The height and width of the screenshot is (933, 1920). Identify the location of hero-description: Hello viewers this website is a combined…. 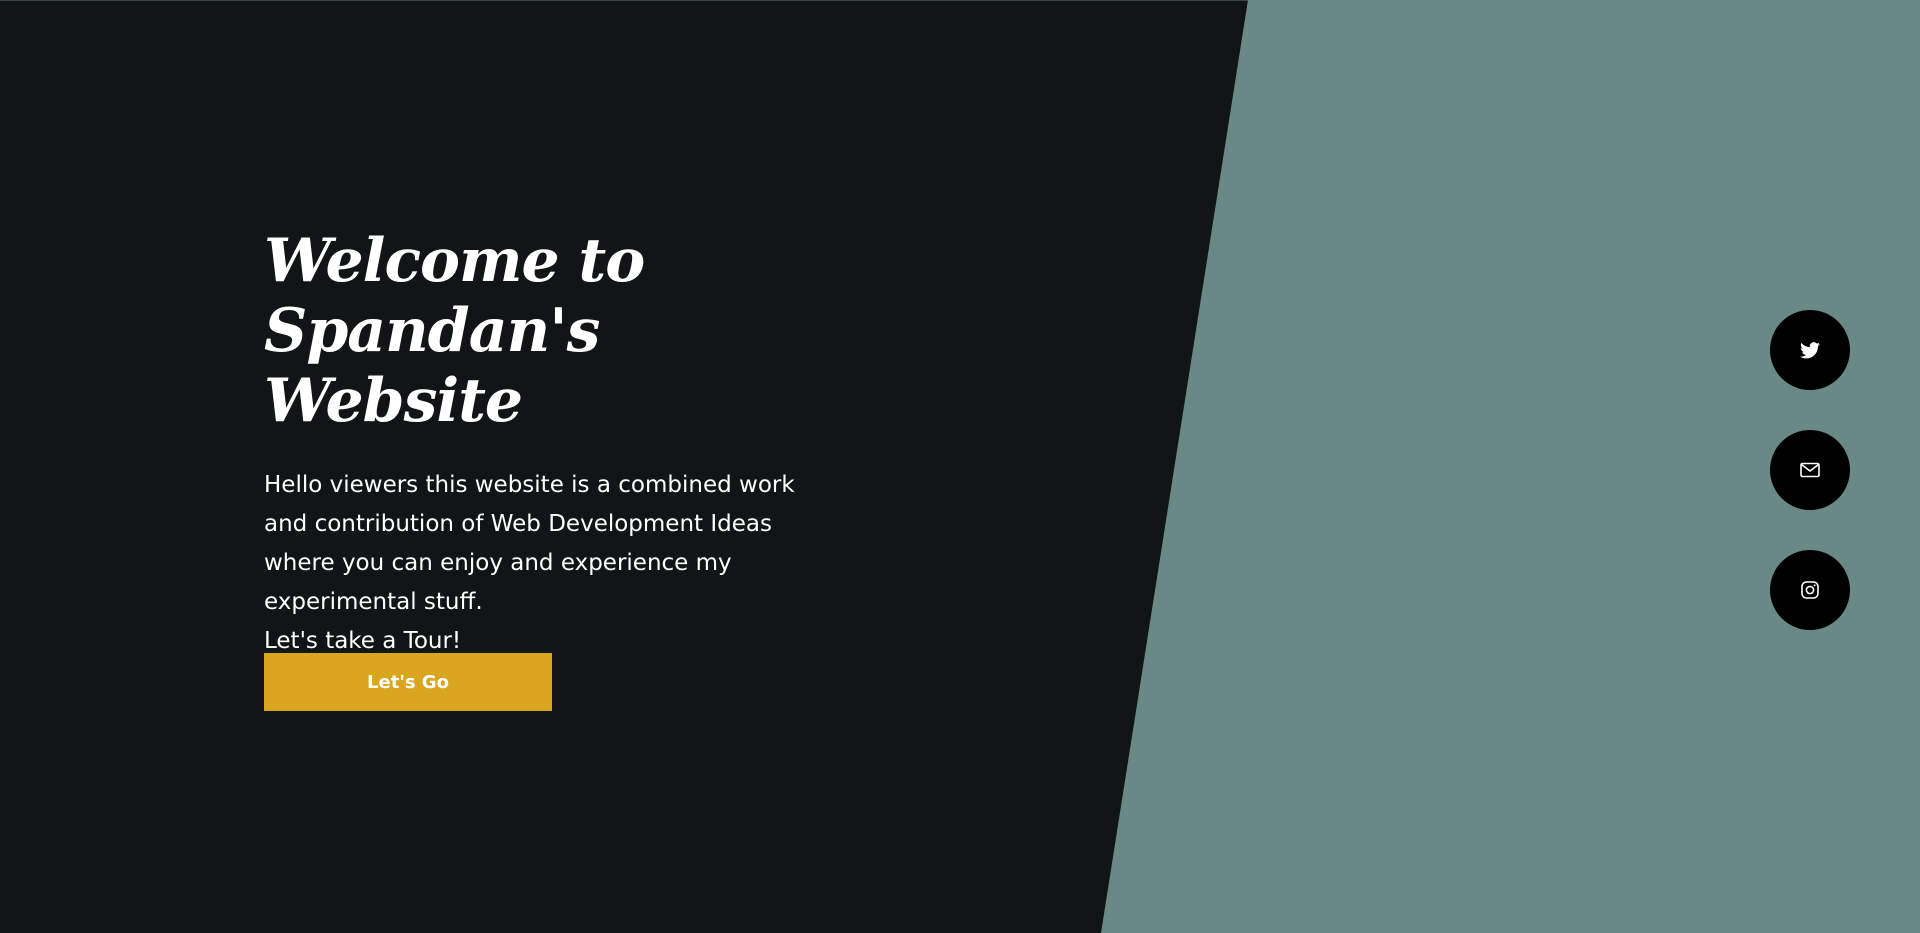
(544, 563).